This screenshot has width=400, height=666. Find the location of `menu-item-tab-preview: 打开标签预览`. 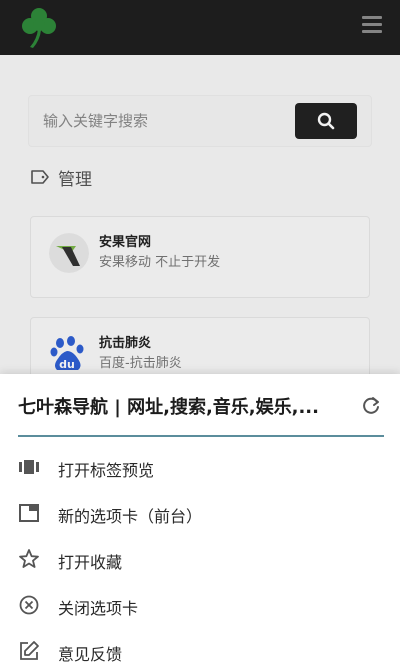

menu-item-tab-preview: 打开标签预览 is located at coordinates (200, 468).